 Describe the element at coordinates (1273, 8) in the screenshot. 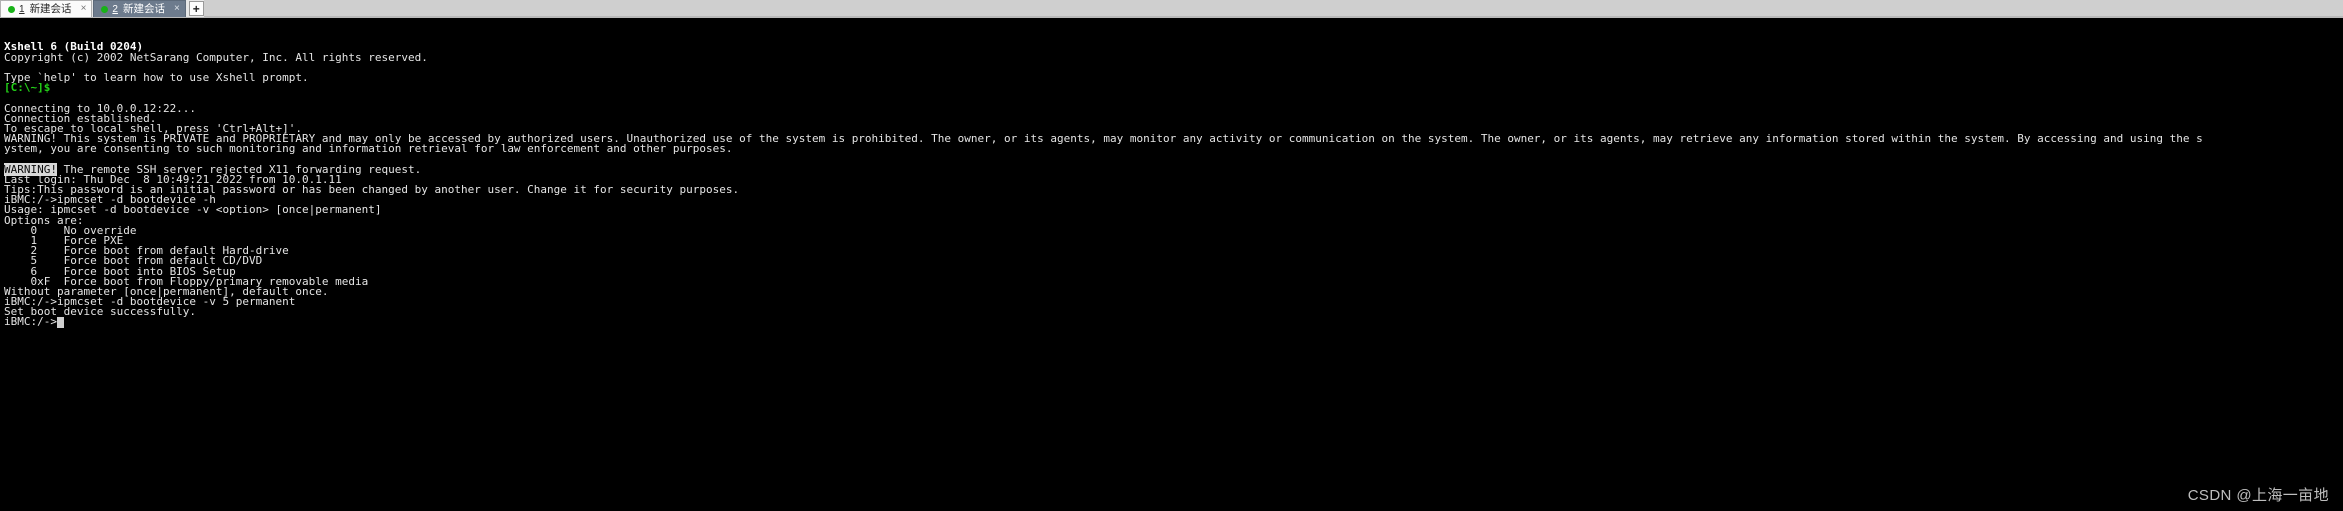

I see `tab-bar-filler` at that location.